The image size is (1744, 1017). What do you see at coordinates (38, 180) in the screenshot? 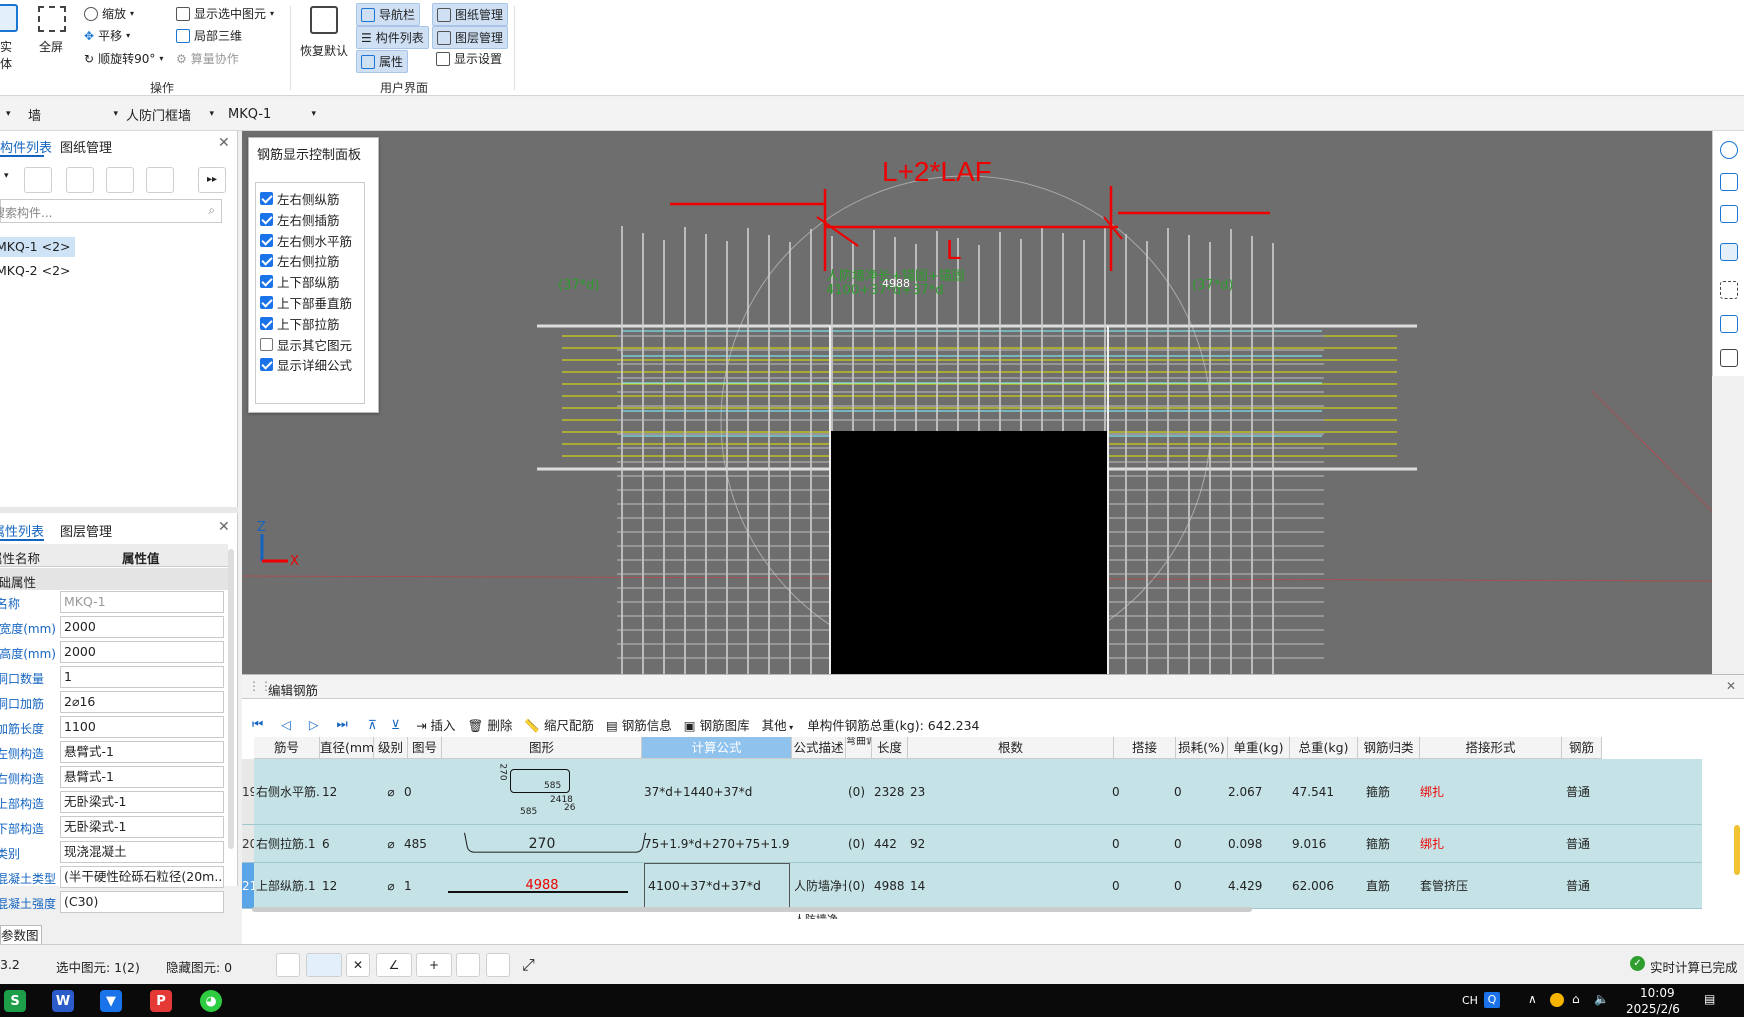
I see `copy-button` at bounding box center [38, 180].